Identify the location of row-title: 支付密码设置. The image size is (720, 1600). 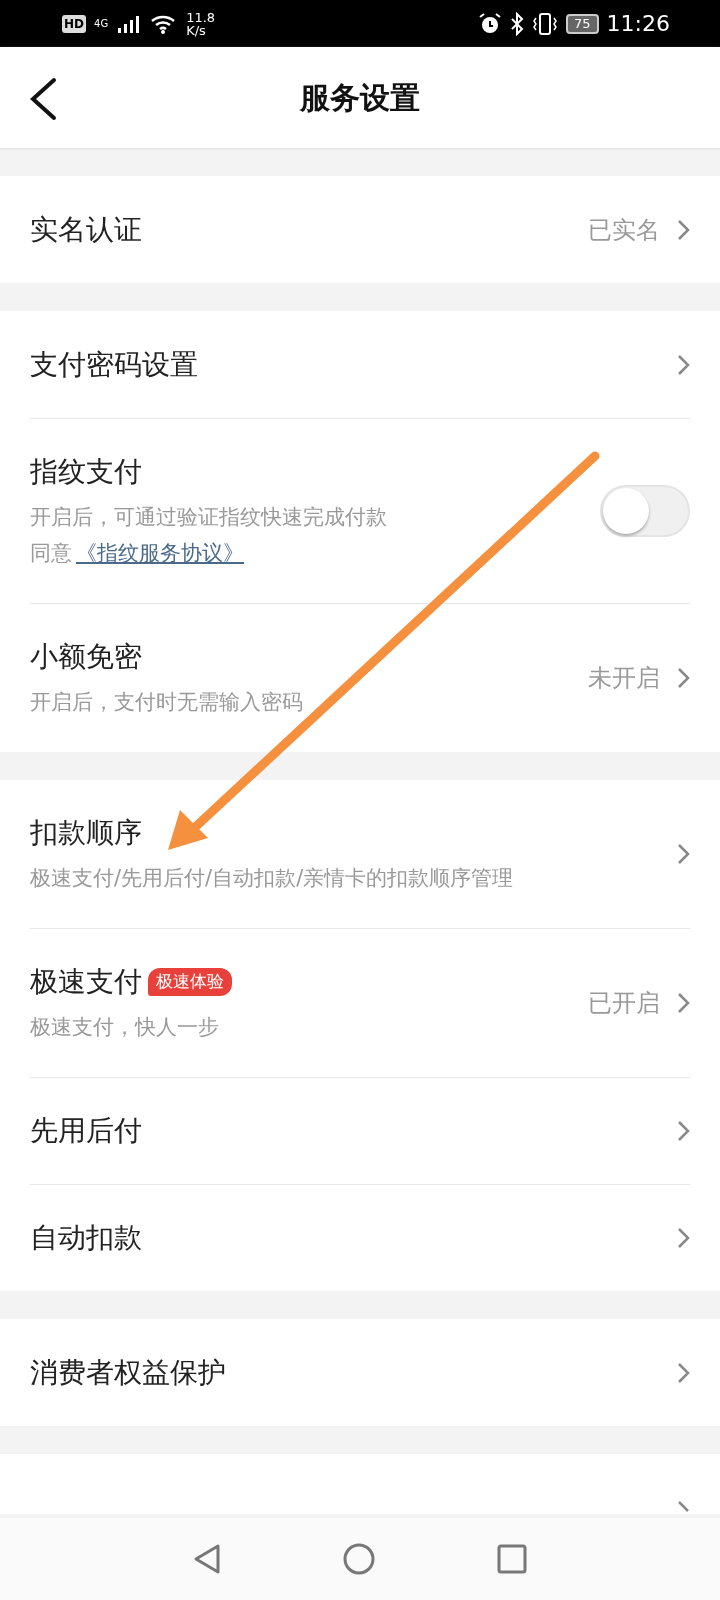
(114, 364).